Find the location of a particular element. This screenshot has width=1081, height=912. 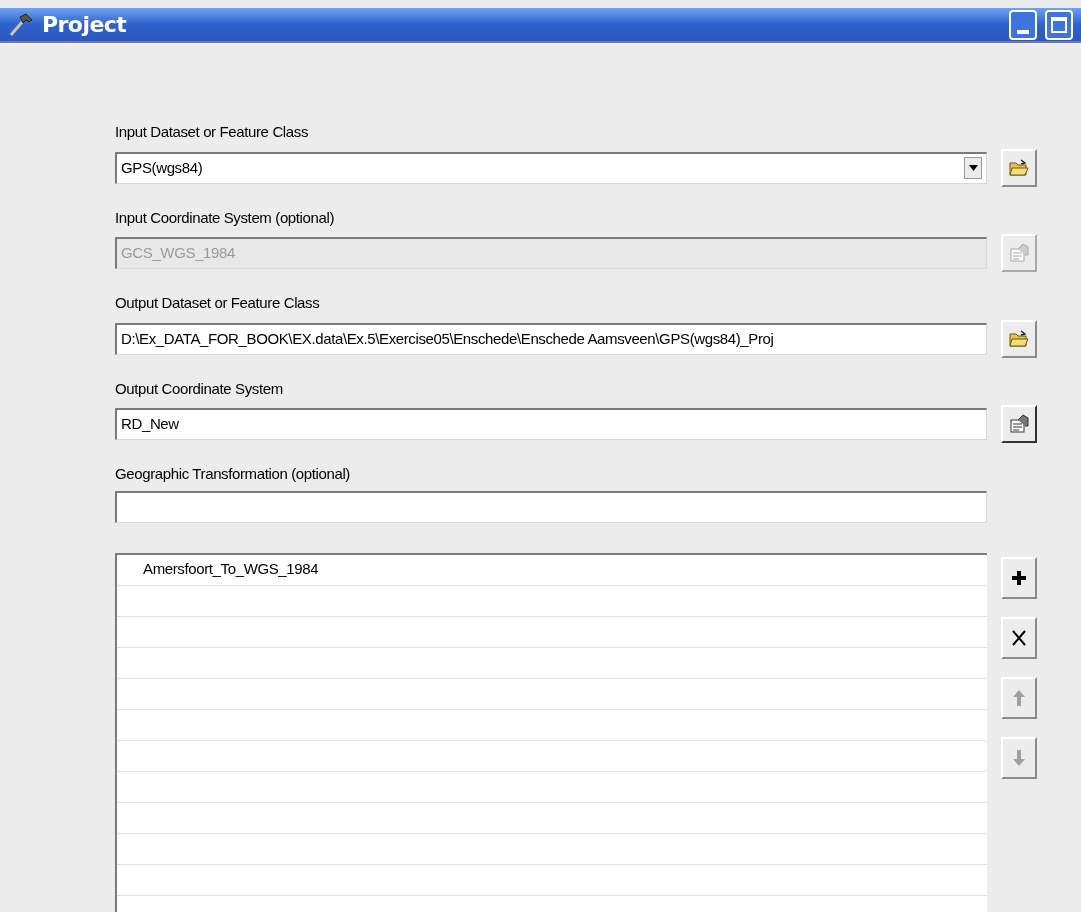

remove-button is located at coordinates (1019, 637).